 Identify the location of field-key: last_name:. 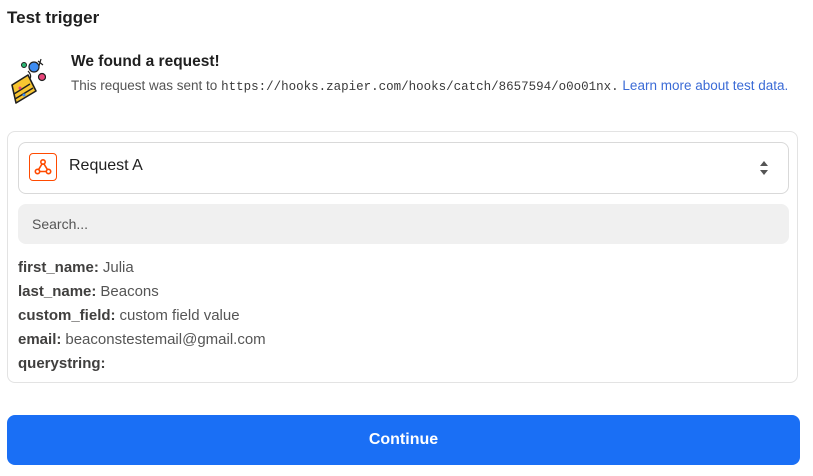
(57, 291).